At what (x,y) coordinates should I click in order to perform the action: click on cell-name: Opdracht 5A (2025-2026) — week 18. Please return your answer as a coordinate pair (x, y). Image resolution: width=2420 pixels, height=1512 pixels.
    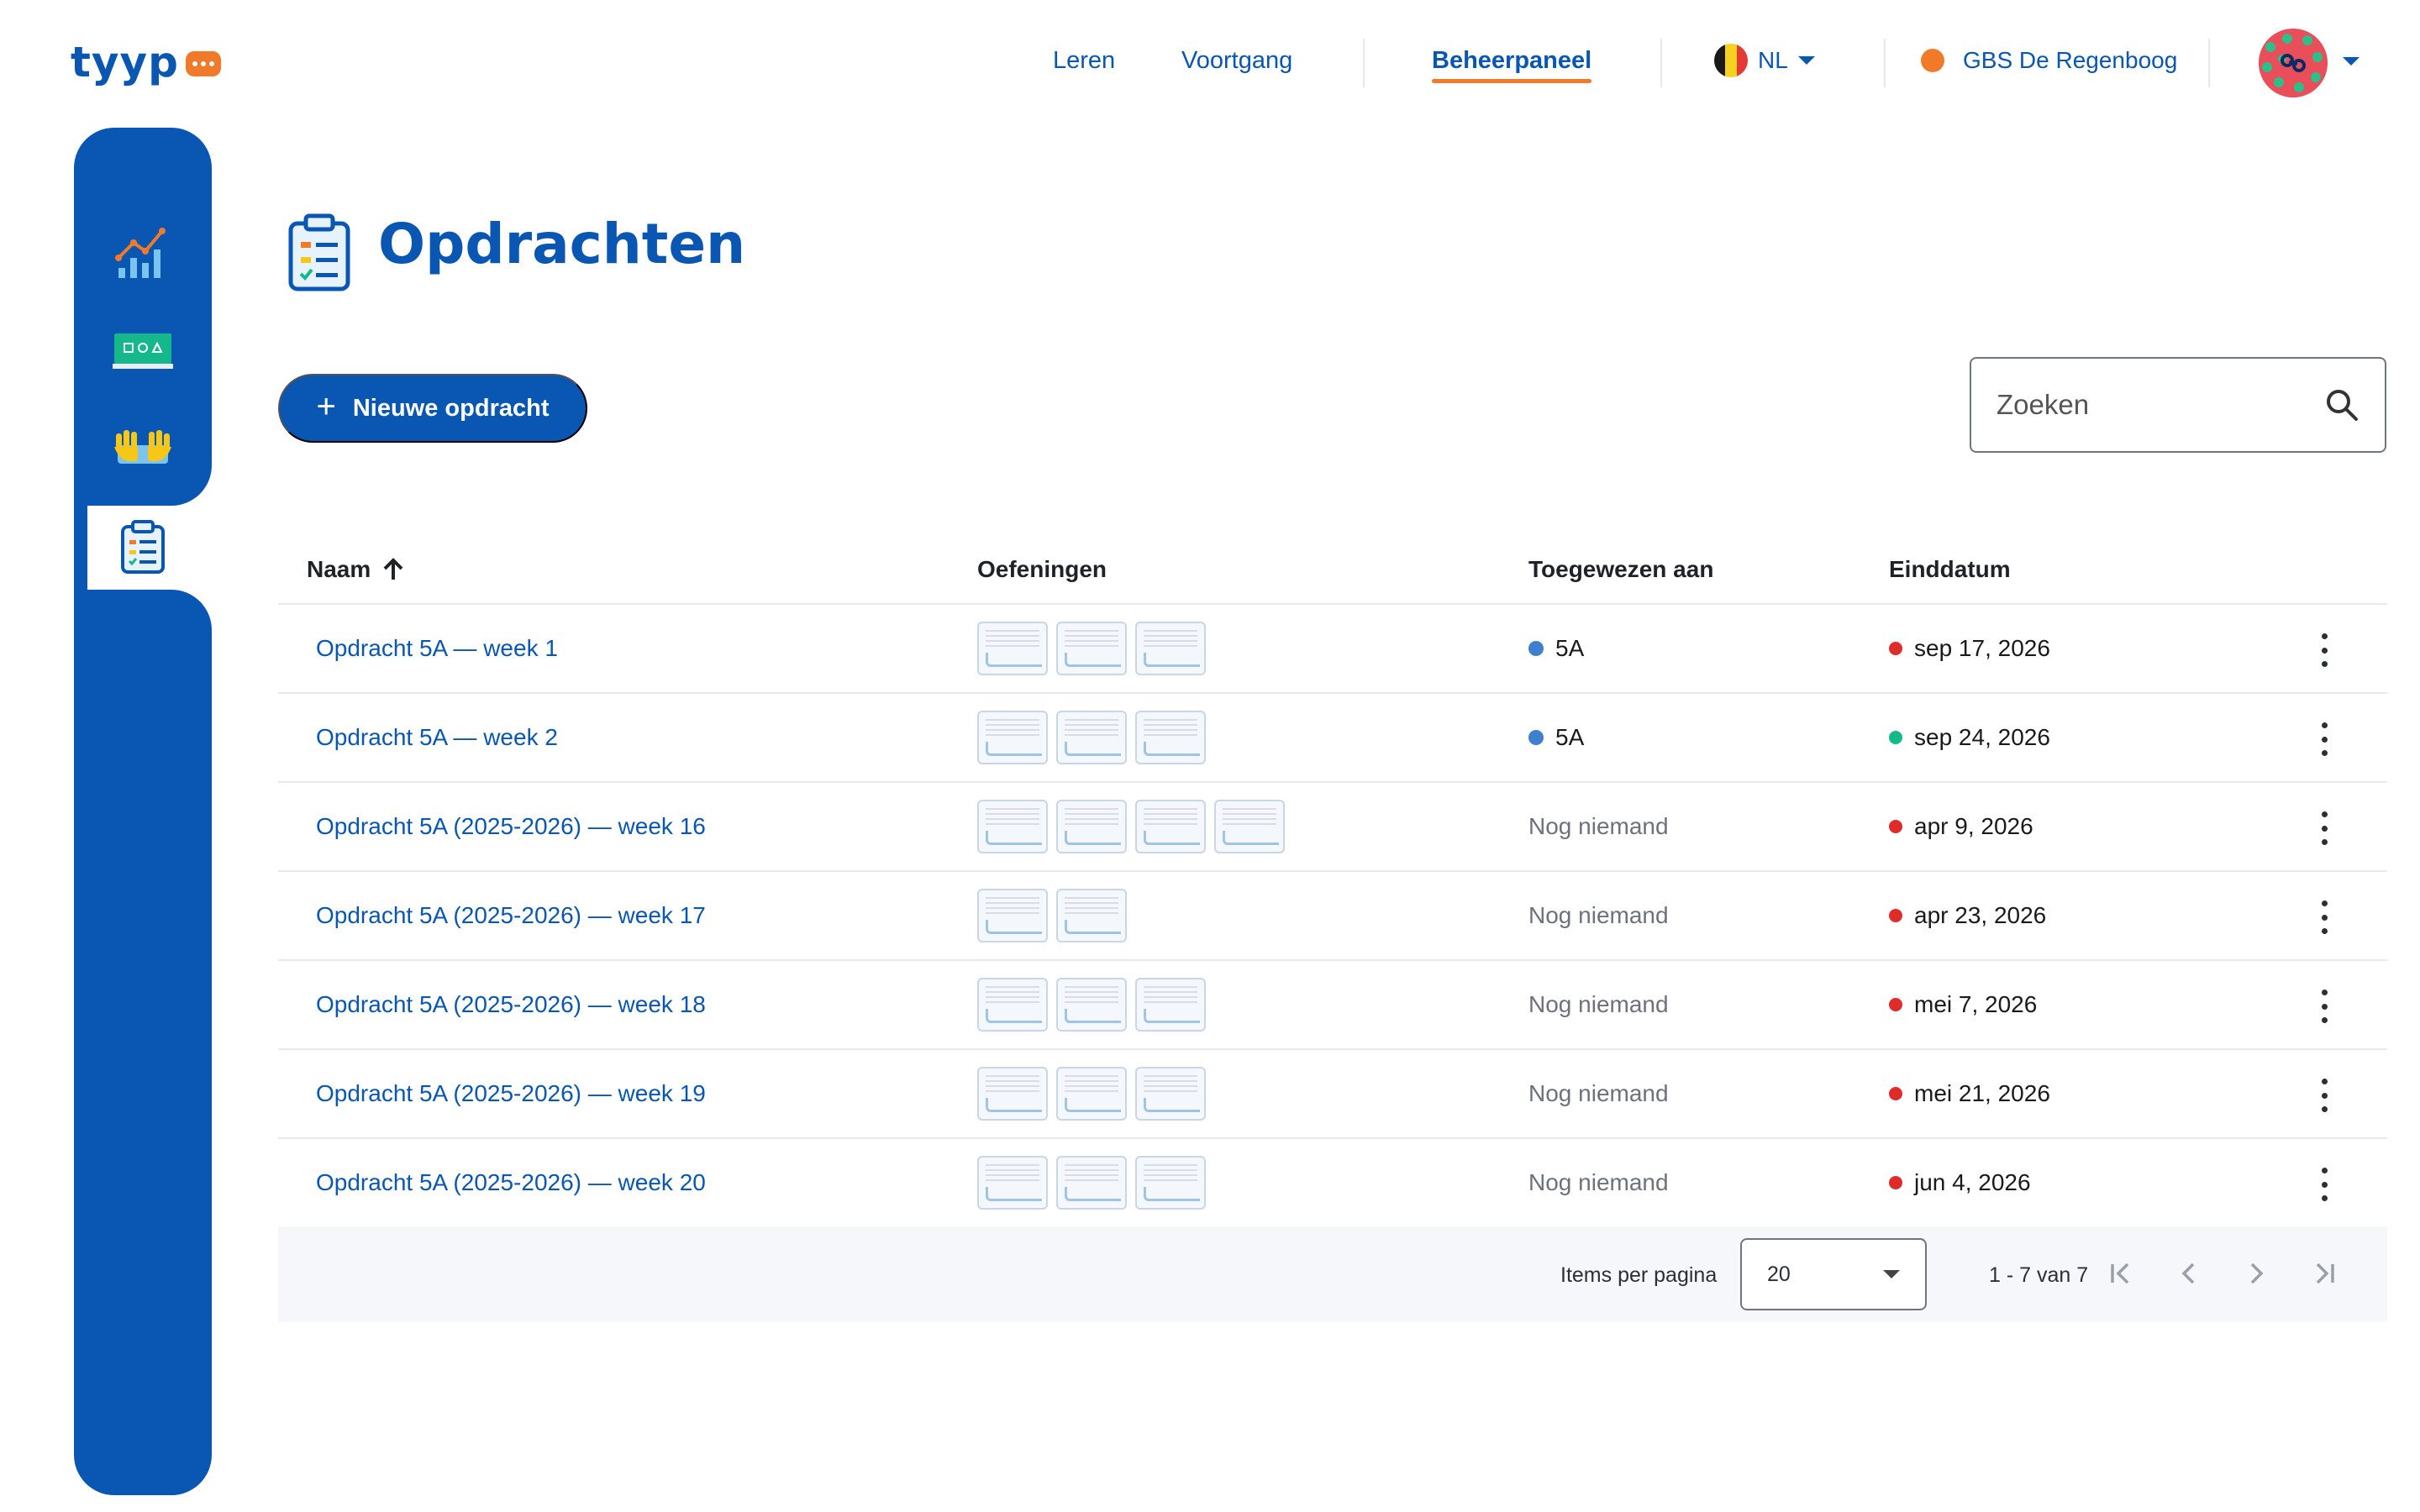
    Looking at the image, I should click on (511, 1004).